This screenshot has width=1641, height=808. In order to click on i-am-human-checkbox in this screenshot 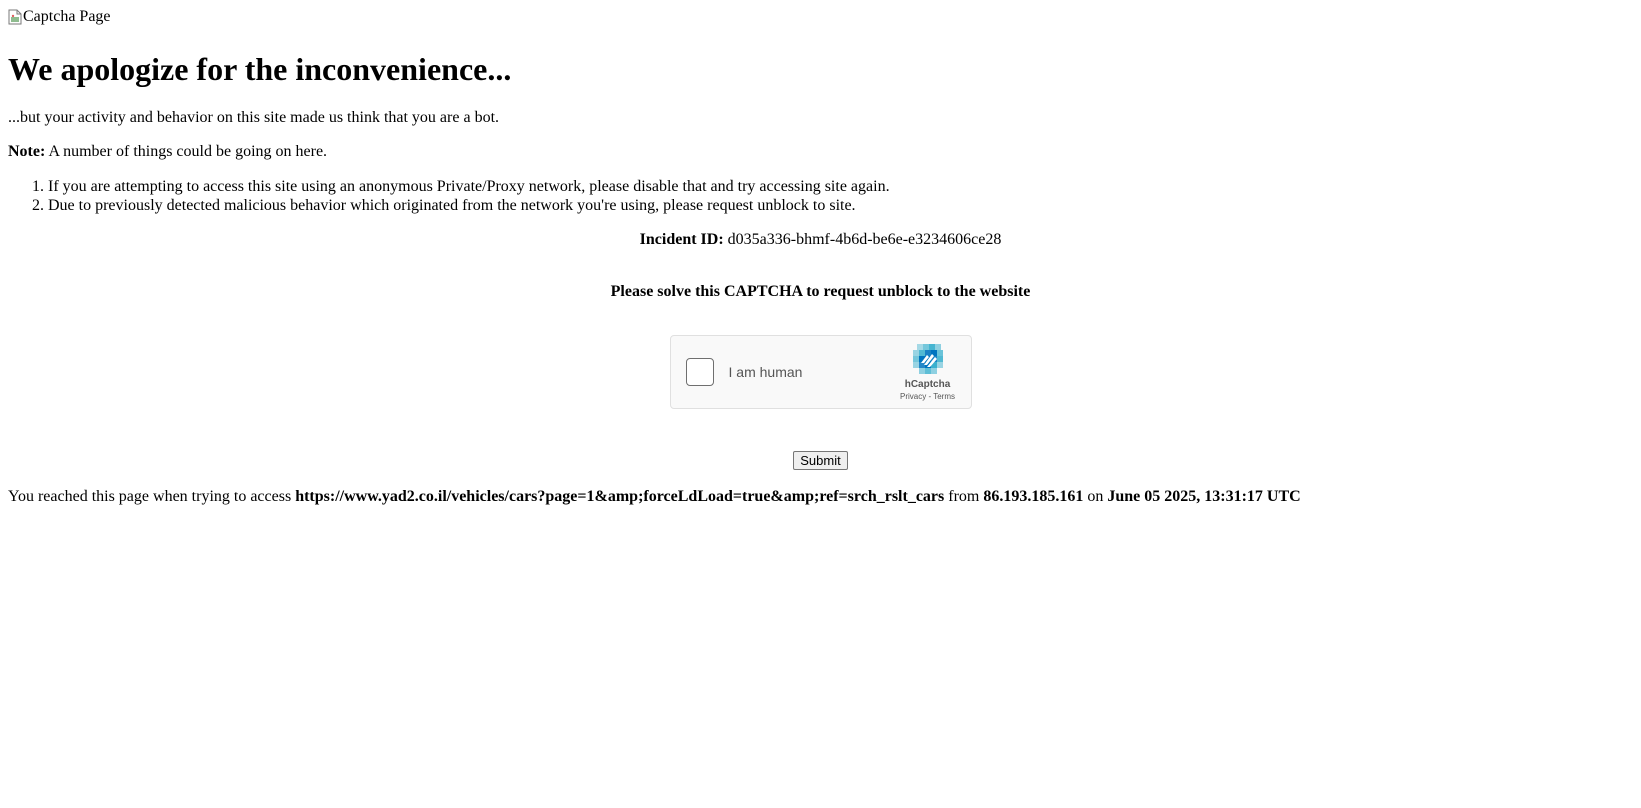, I will do `click(699, 372)`.